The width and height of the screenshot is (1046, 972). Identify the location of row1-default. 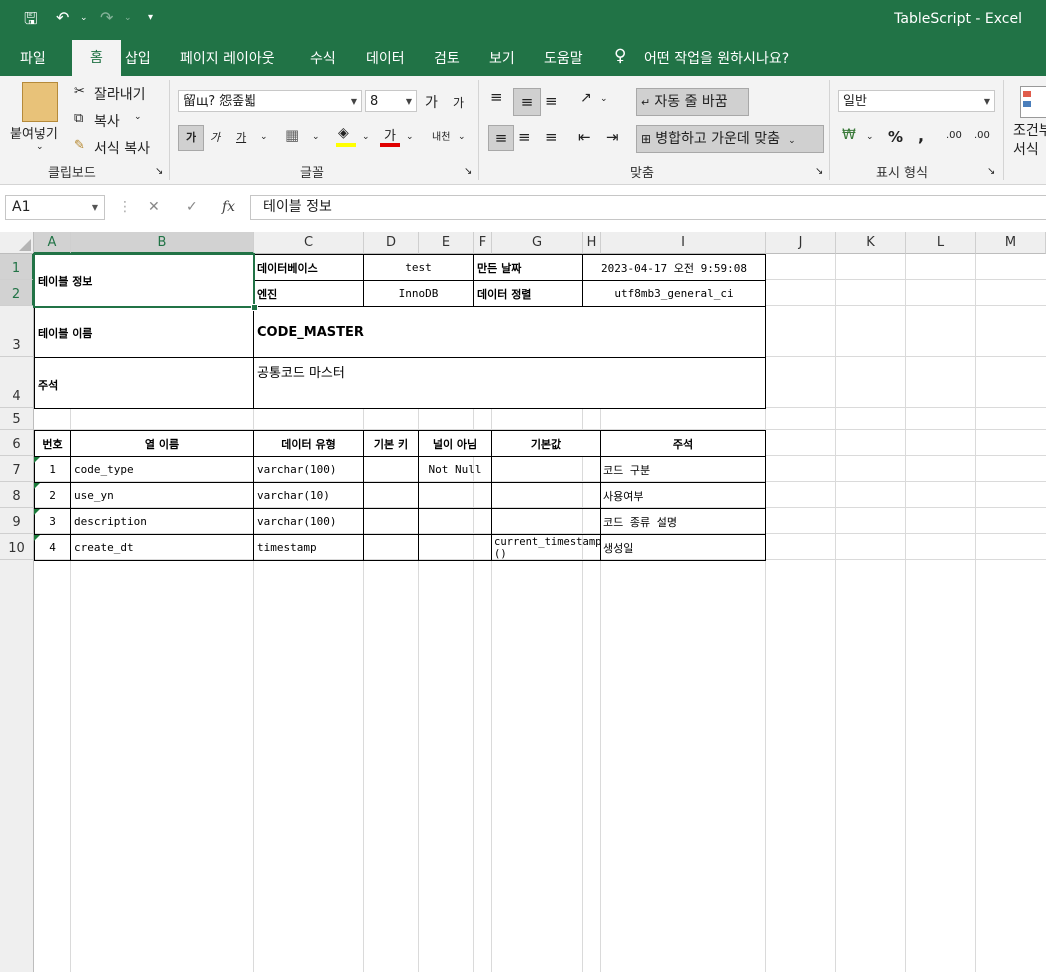
(546, 469).